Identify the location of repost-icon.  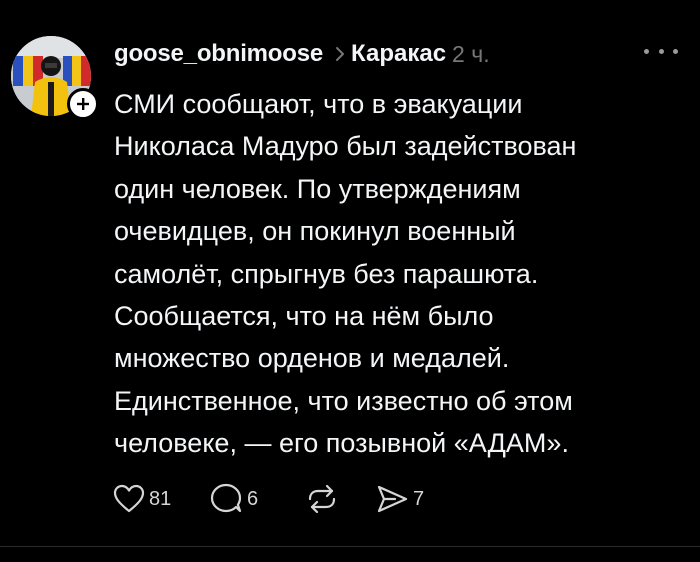
(322, 499).